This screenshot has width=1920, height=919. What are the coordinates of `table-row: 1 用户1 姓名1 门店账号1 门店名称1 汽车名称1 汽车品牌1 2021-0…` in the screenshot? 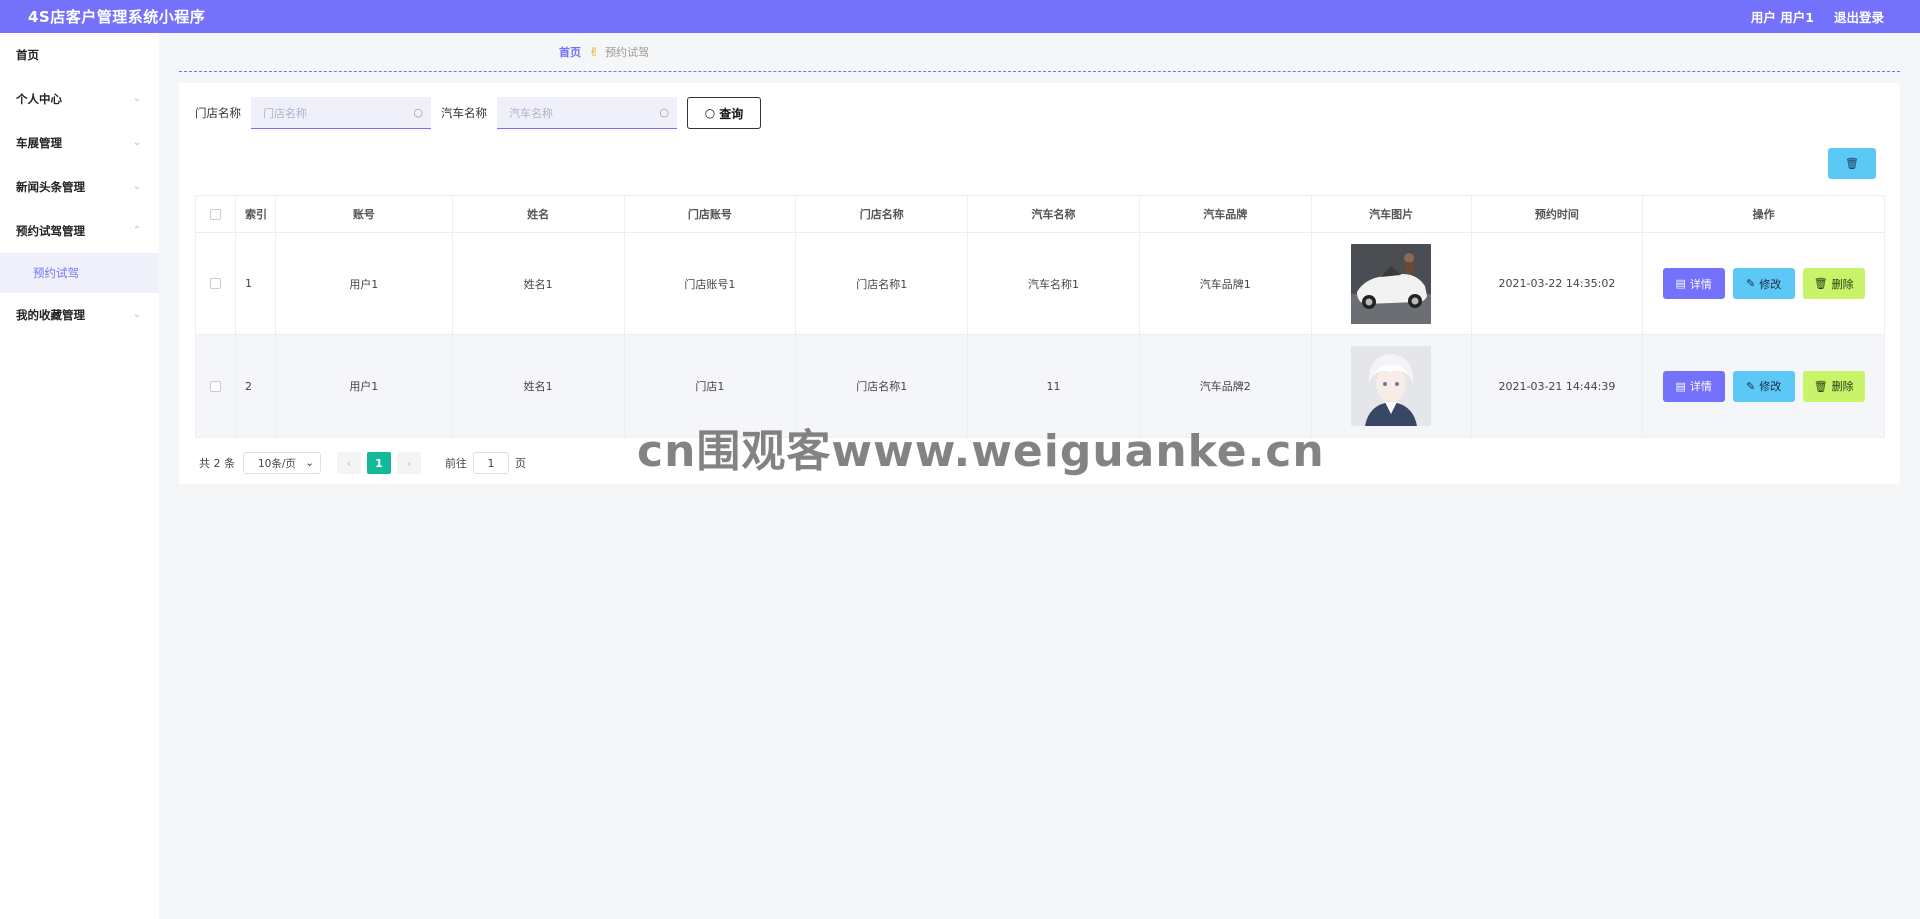 It's located at (1040, 284).